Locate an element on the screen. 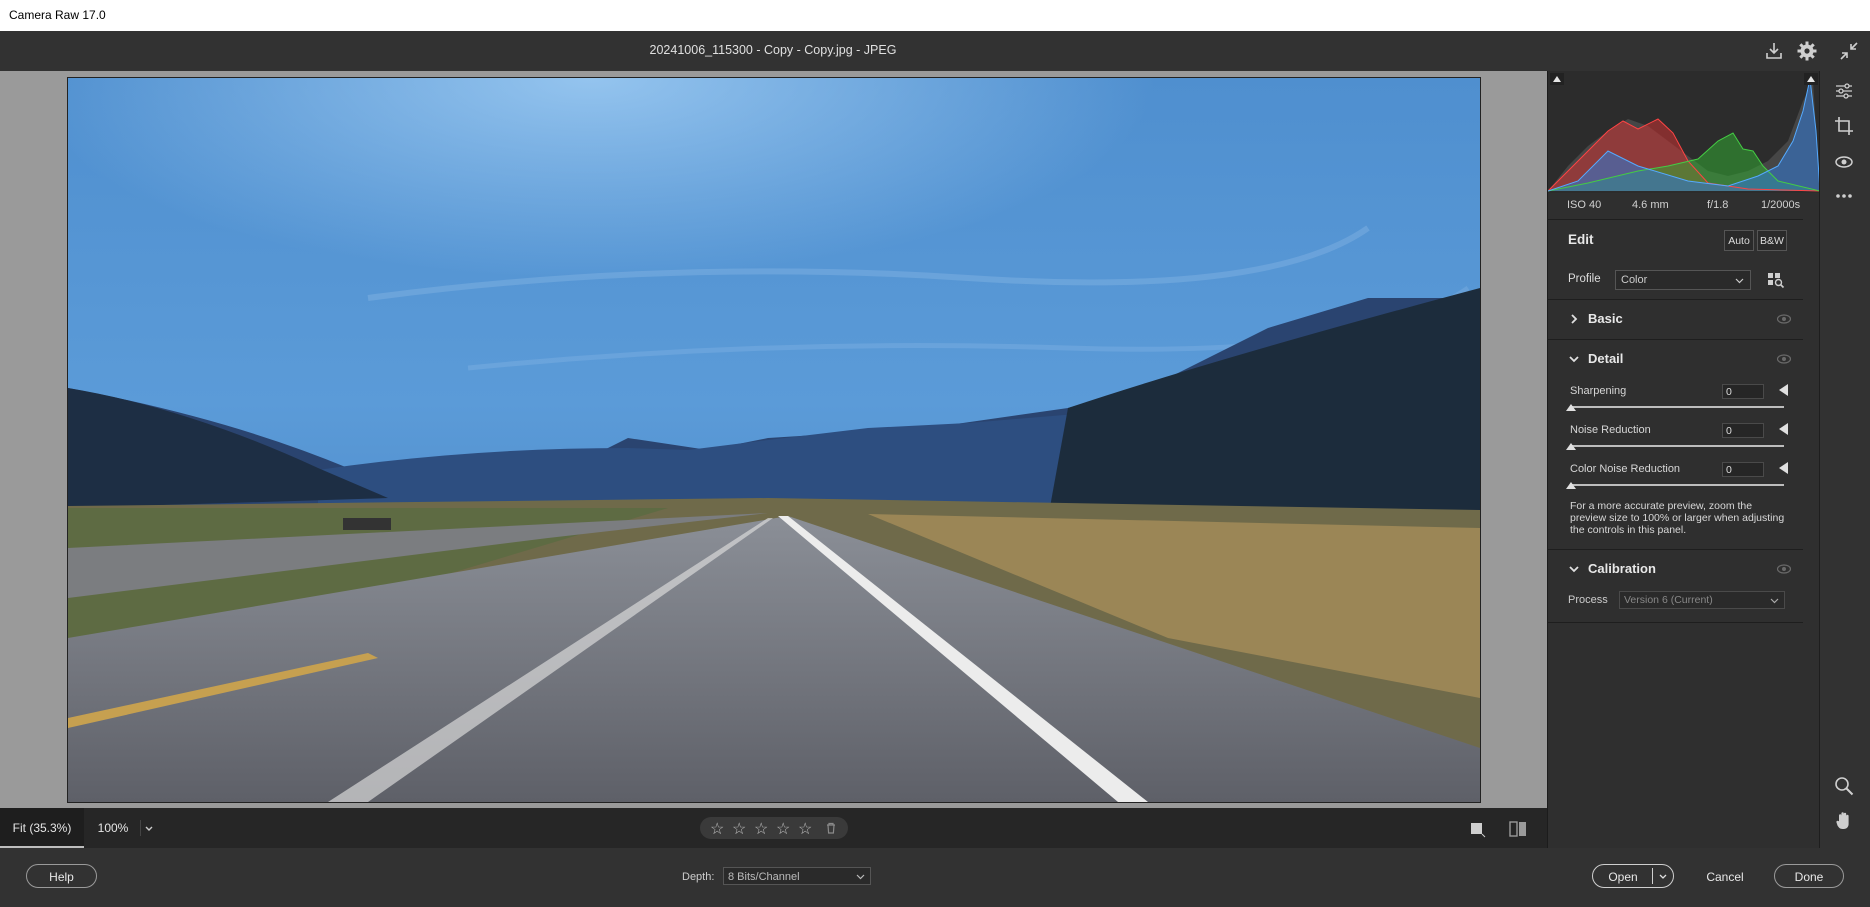 This screenshot has width=1870, height=907. profile-browser-icon is located at coordinates (1776, 280).